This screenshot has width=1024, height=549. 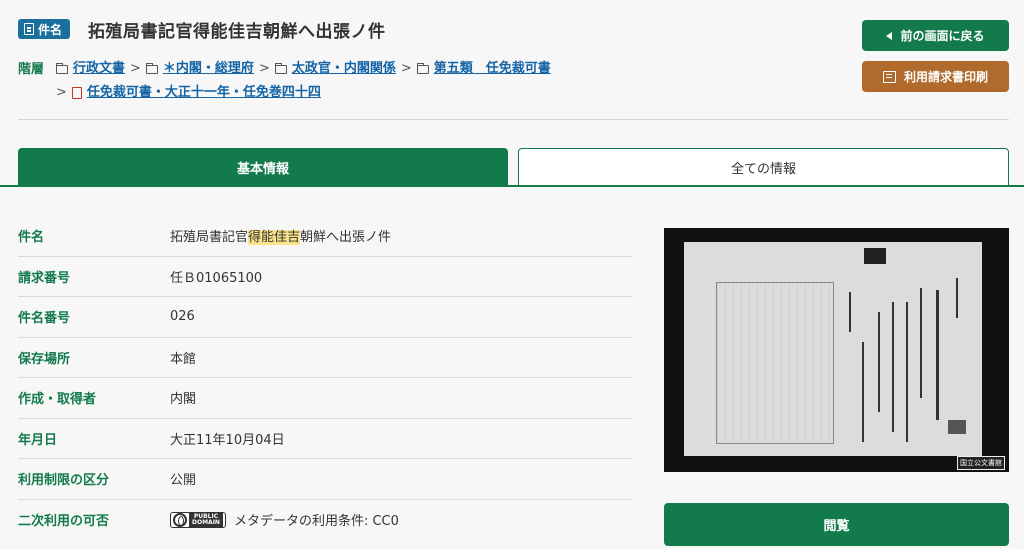 What do you see at coordinates (183, 359) in the screenshot?
I see `field-value: 本館` at bounding box center [183, 359].